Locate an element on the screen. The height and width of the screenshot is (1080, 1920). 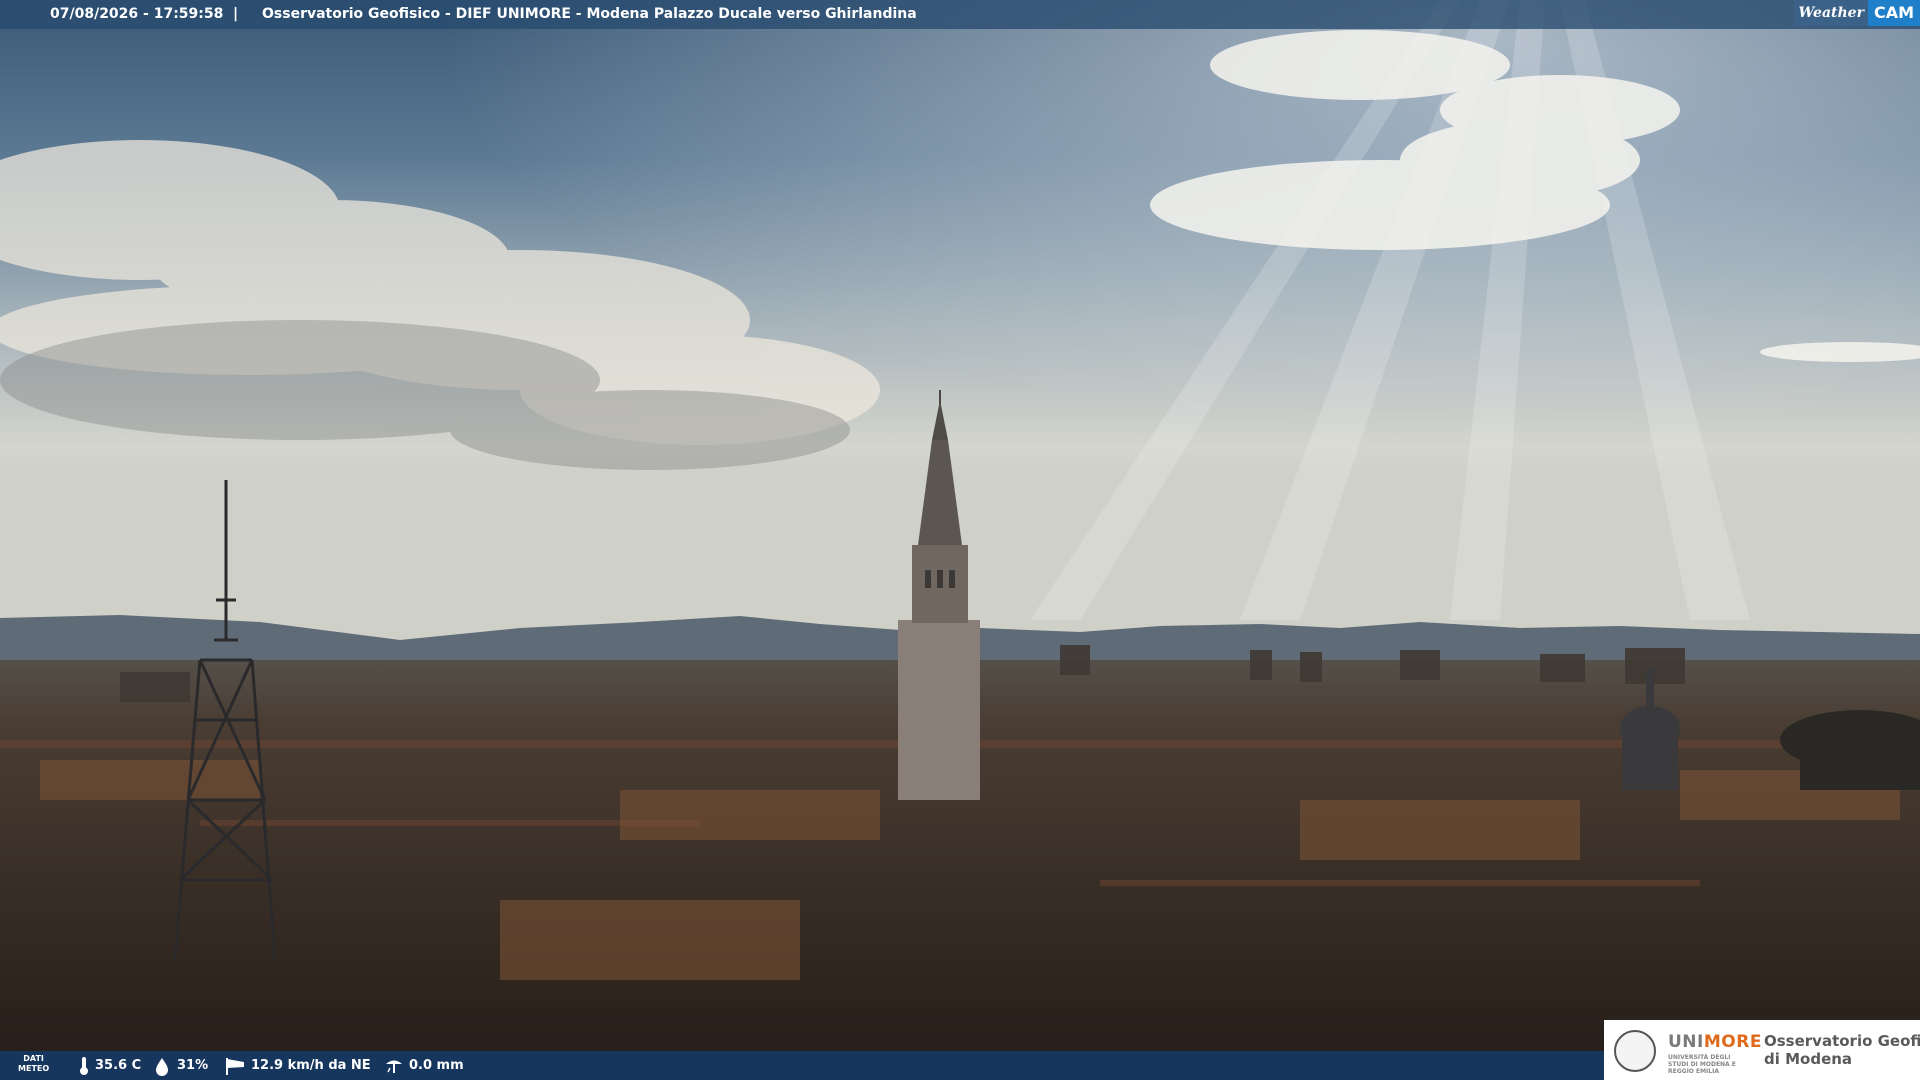
unimore-suffix: MORE is located at coordinates (1732, 1042).